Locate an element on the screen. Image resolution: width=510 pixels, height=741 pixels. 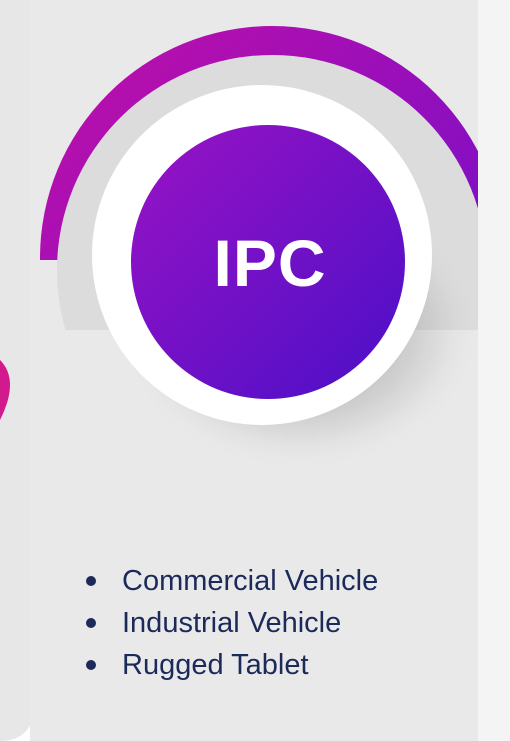
list-item: Commercial Vehicle is located at coordinates (229, 581).